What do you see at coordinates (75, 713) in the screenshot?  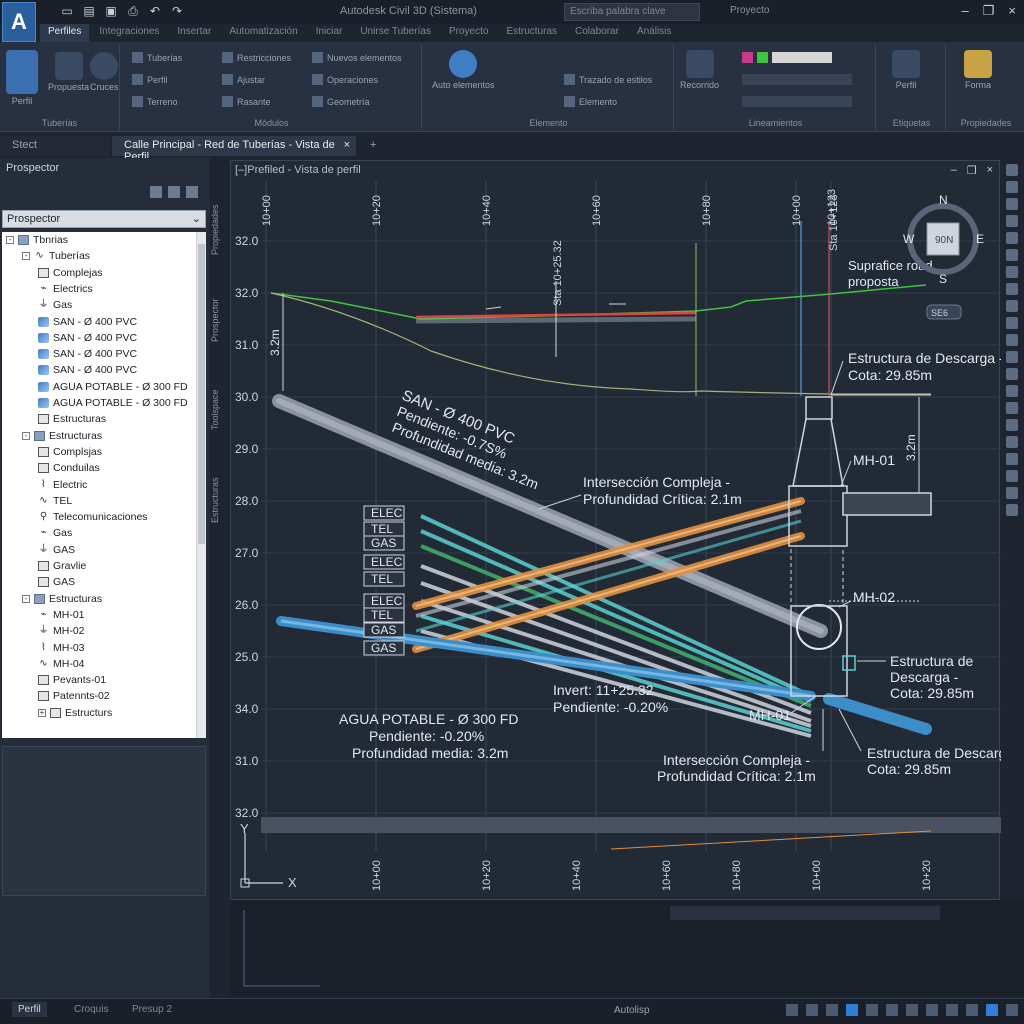 I see `tree-item: + Estructurs` at bounding box center [75, 713].